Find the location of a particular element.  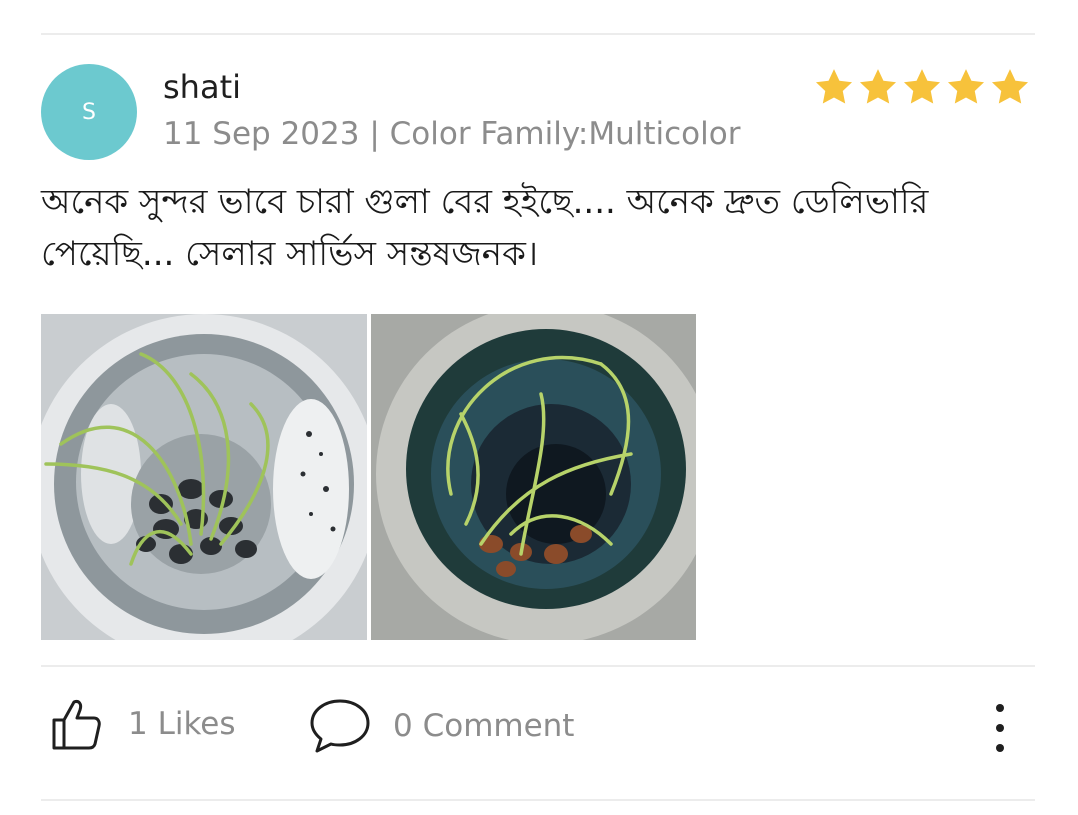

middle-divider is located at coordinates (538, 666).